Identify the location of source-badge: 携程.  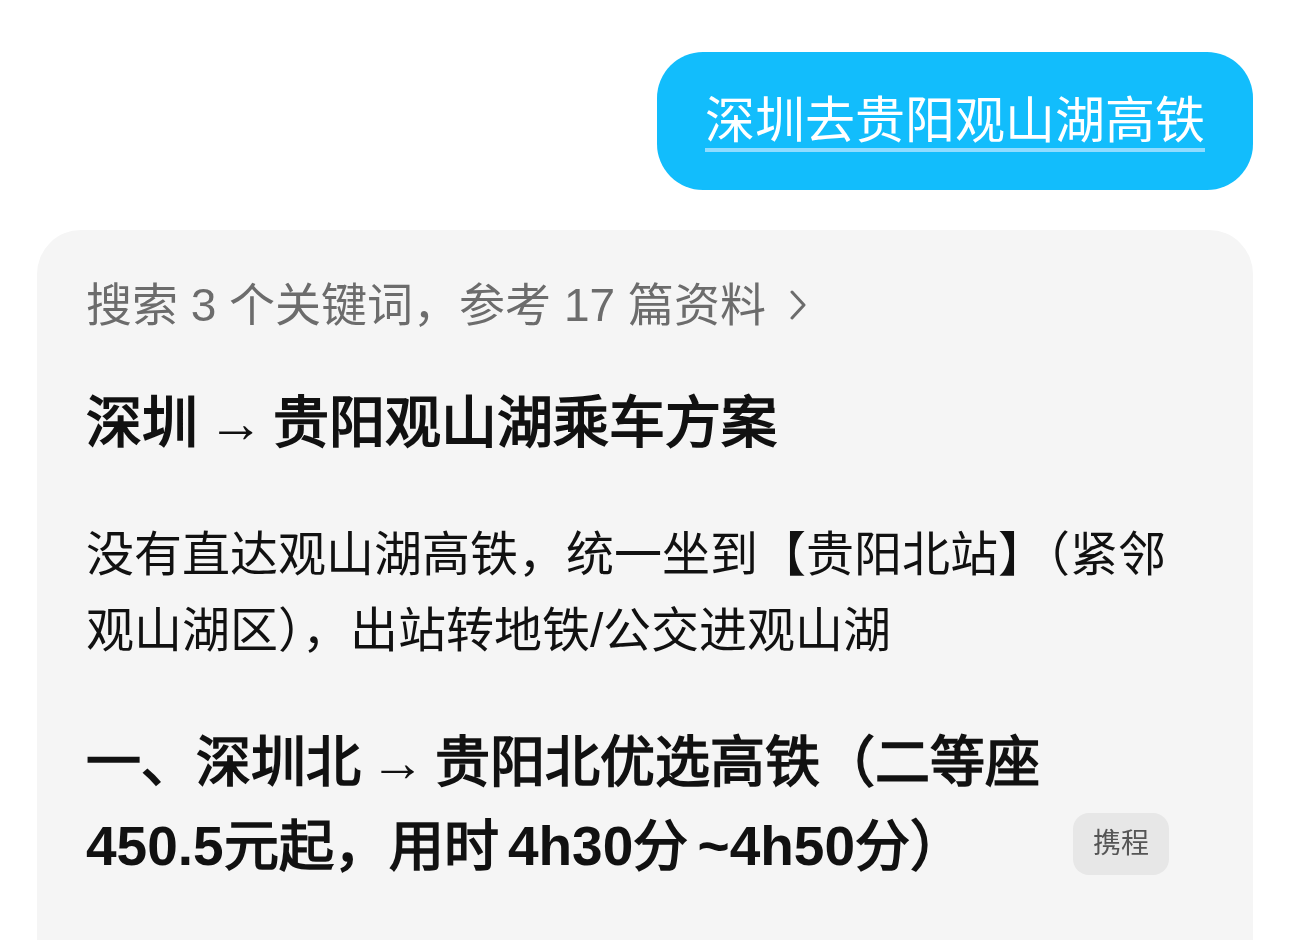
(1121, 844).